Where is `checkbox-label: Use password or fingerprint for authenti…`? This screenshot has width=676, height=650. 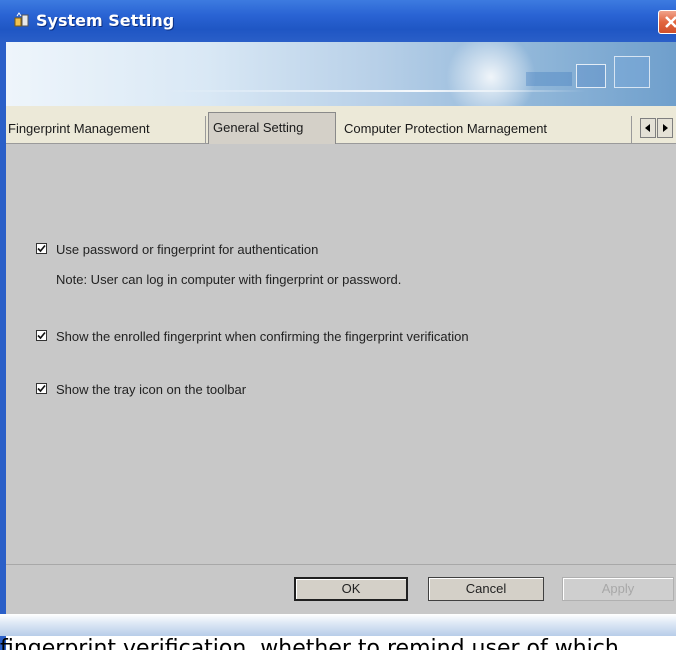 checkbox-label: Use password or fingerprint for authenti… is located at coordinates (187, 249).